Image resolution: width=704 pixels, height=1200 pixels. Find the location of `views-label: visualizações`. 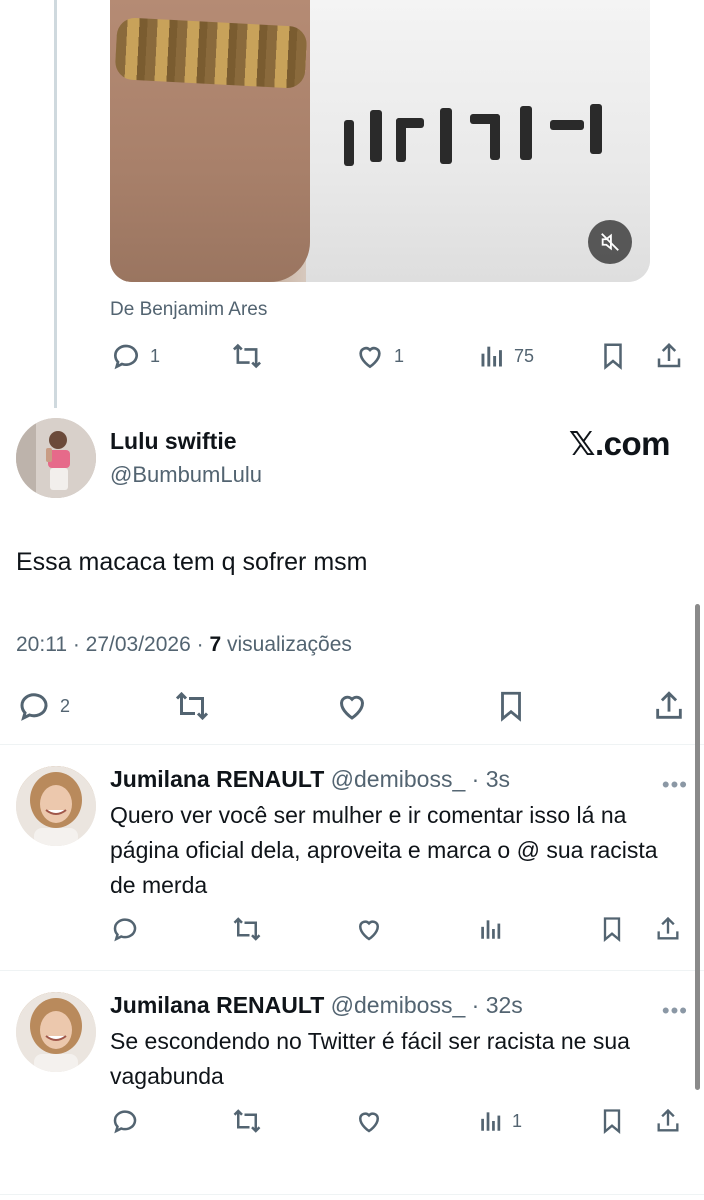

views-label: visualizações is located at coordinates (289, 644).